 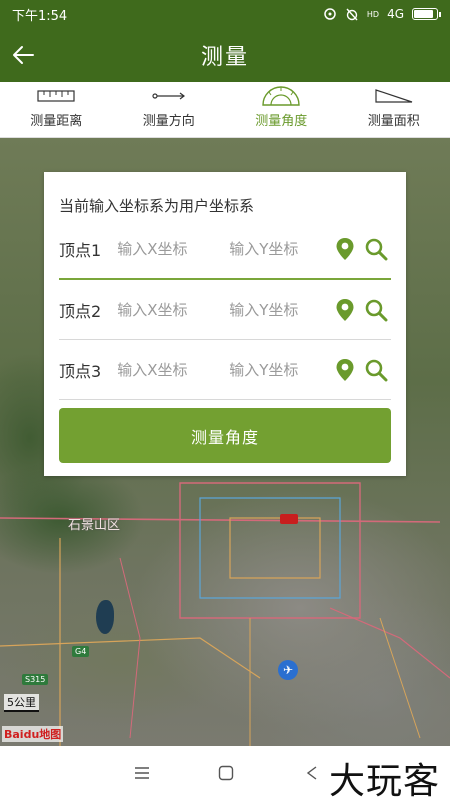 I want to click on tab-label: 测量面积, so click(x=393, y=121).